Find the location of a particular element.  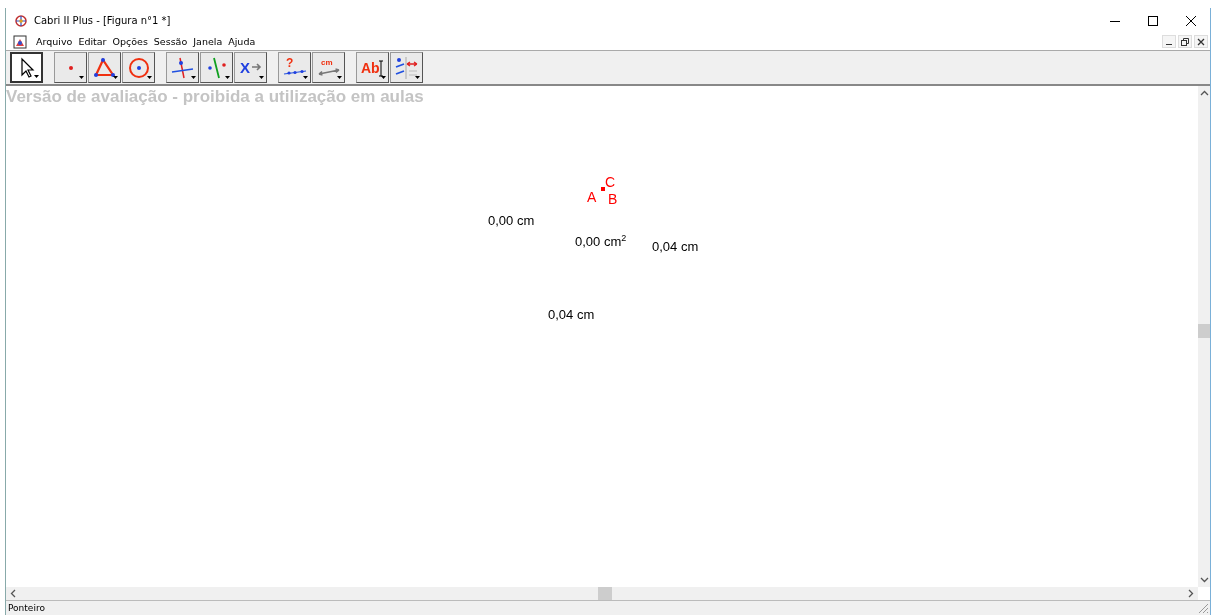

attributes-icon is located at coordinates (406, 67).